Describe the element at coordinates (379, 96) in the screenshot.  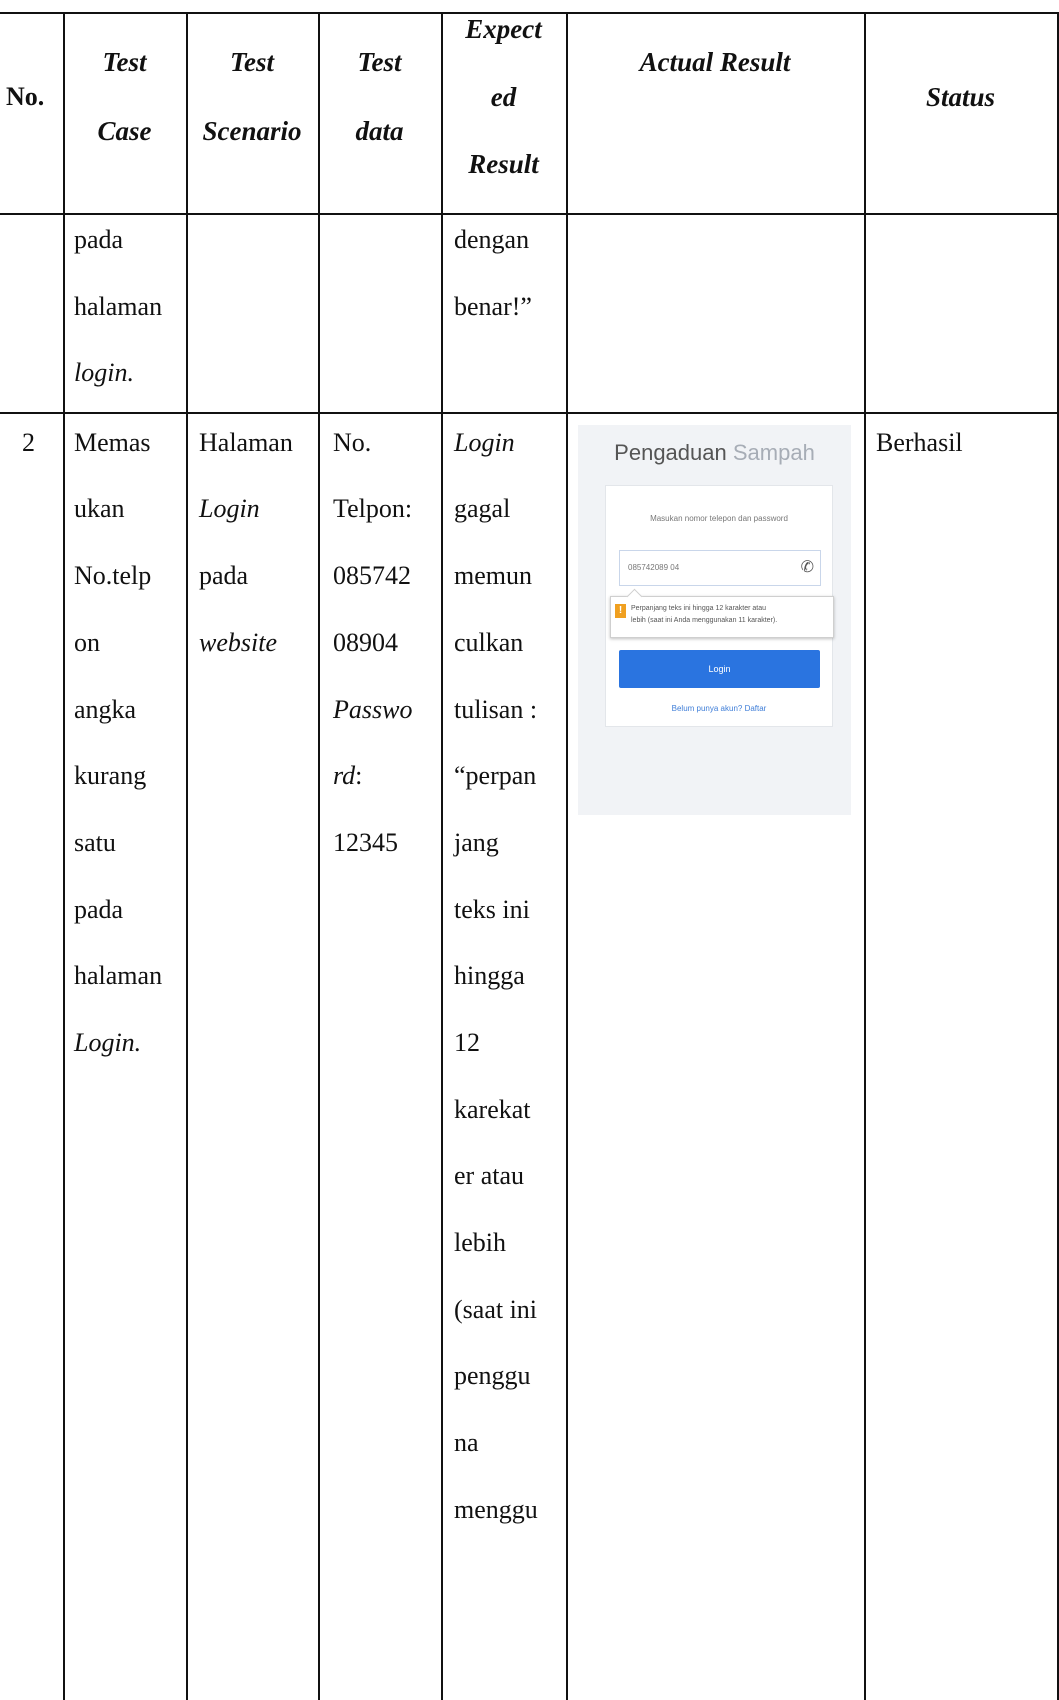
I see `header-test-data: Test data` at that location.